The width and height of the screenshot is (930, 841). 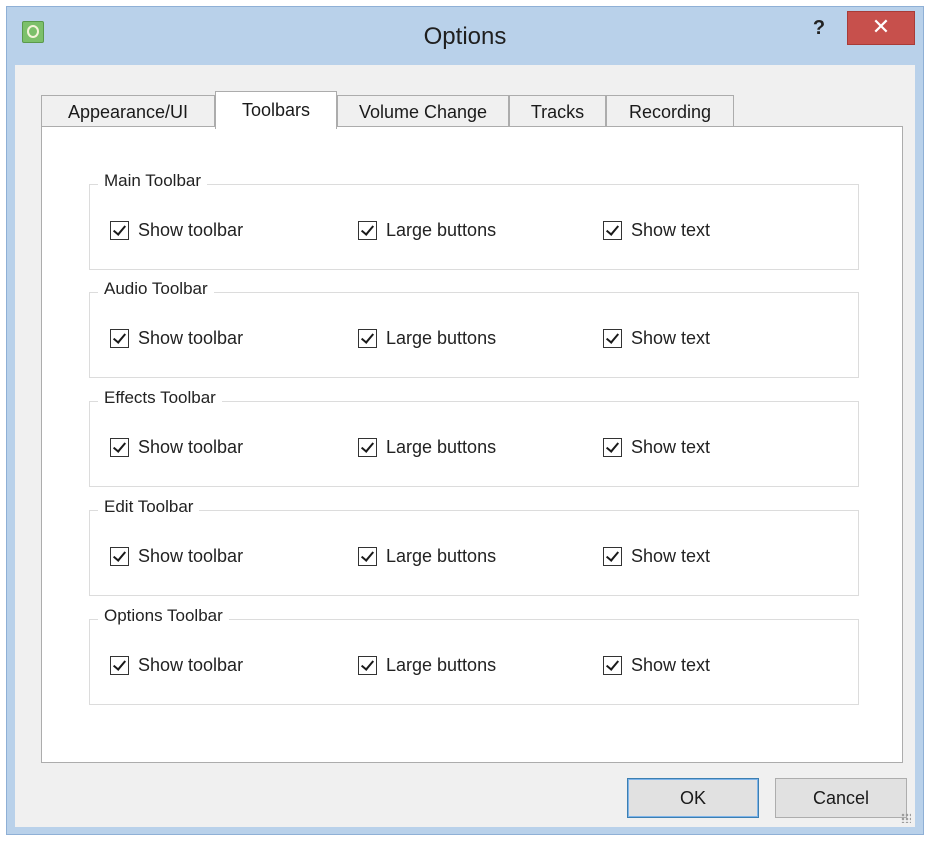 I want to click on close-icon: ✕, so click(x=881, y=26).